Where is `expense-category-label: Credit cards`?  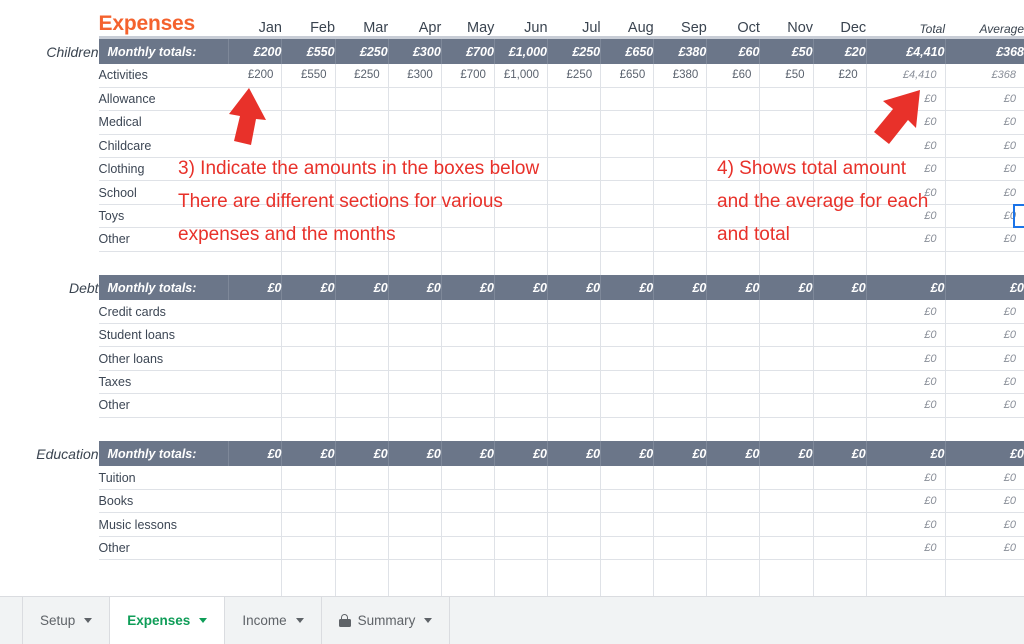
expense-category-label: Credit cards is located at coordinates (163, 312).